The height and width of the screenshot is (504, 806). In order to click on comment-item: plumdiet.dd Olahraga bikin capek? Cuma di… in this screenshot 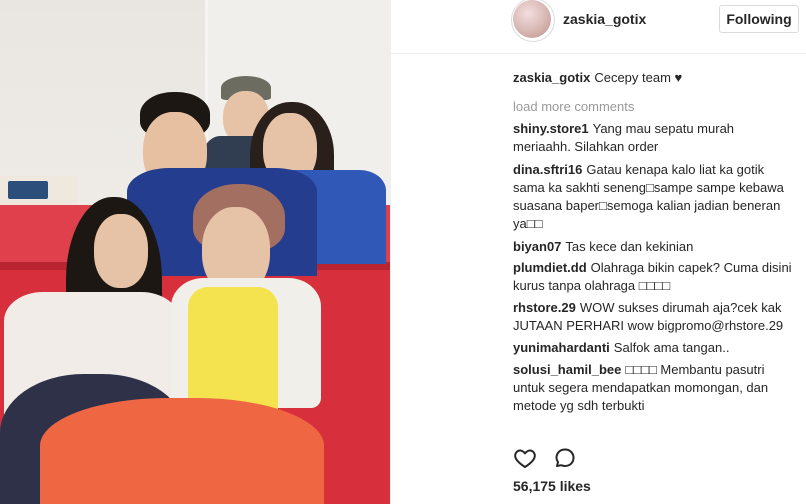, I will do `click(654, 277)`.